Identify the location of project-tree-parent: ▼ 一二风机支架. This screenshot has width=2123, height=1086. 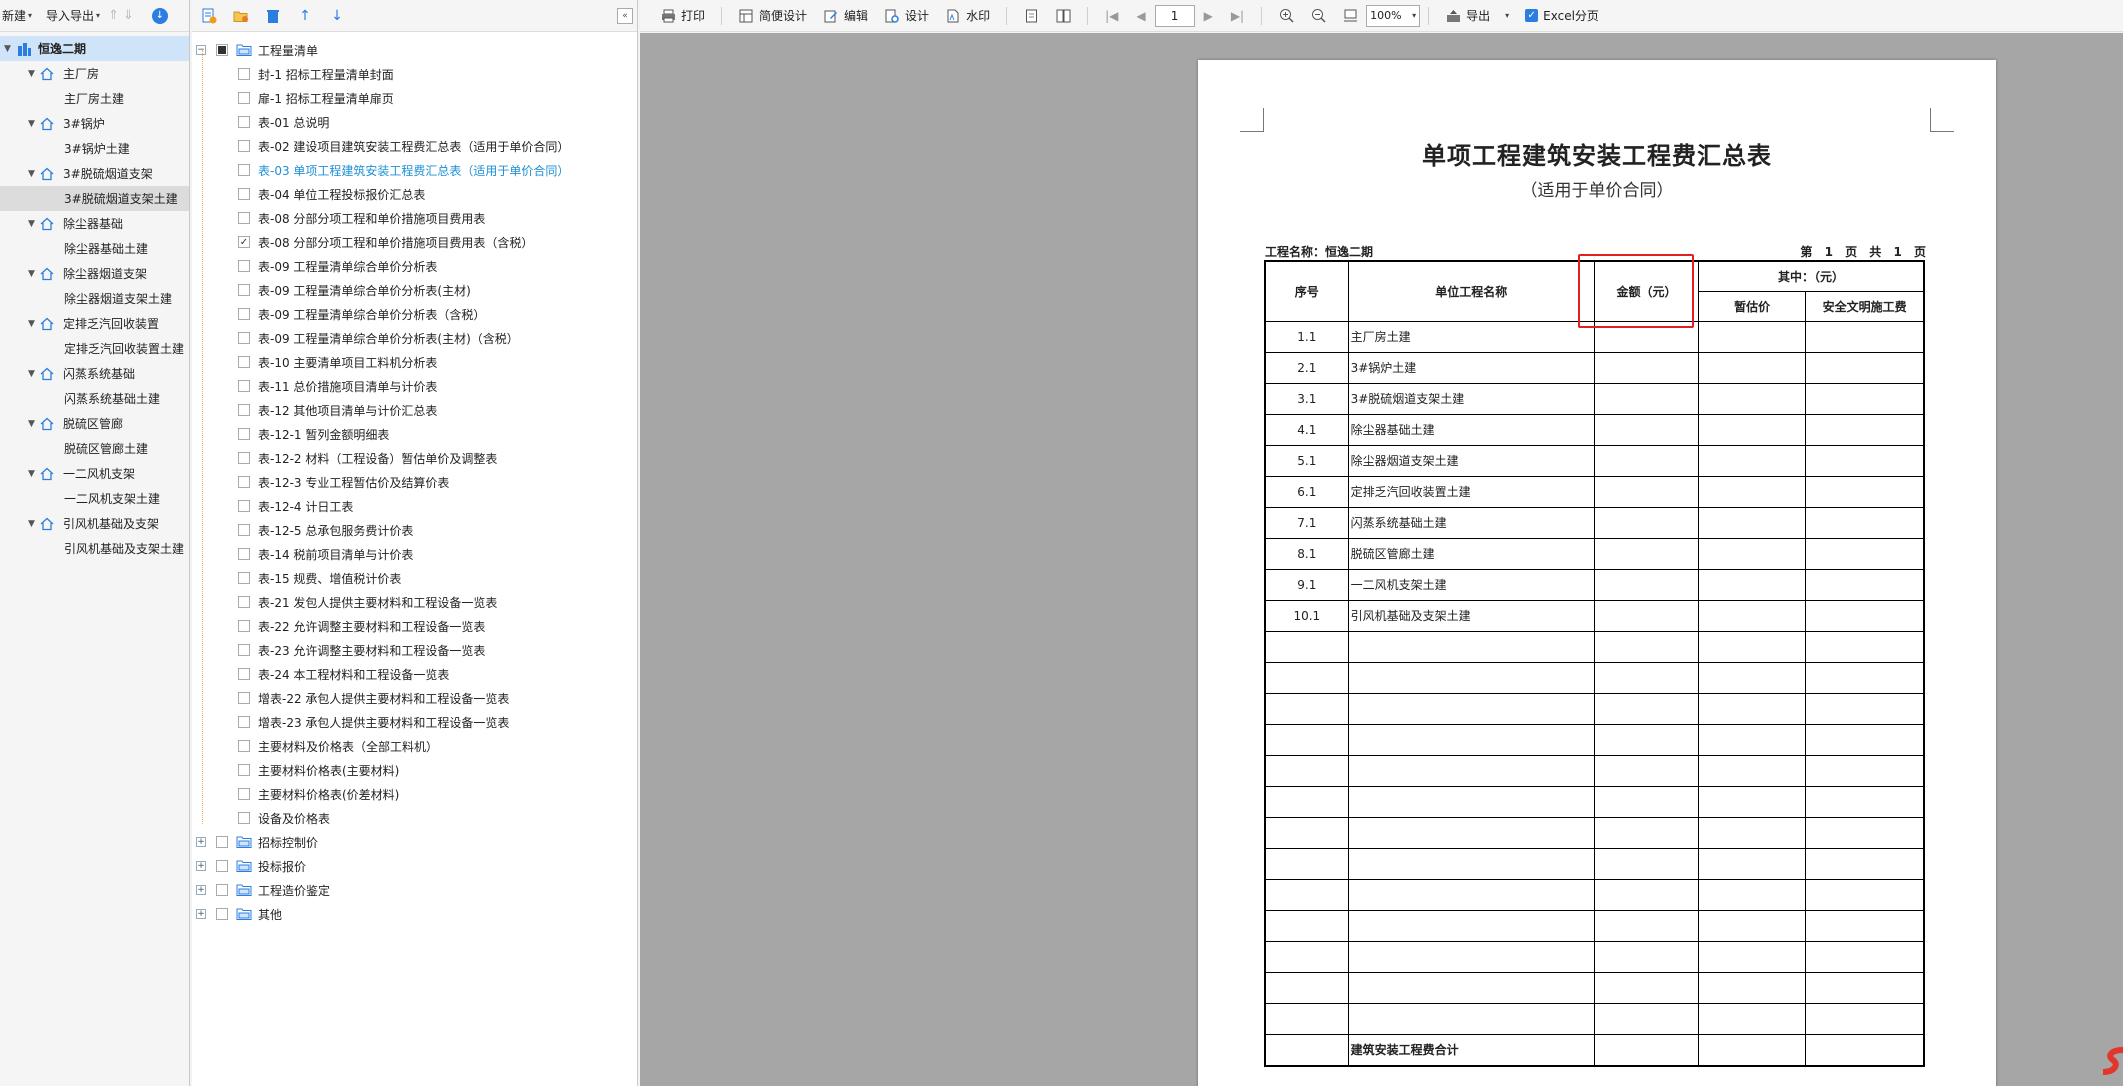
(94, 473).